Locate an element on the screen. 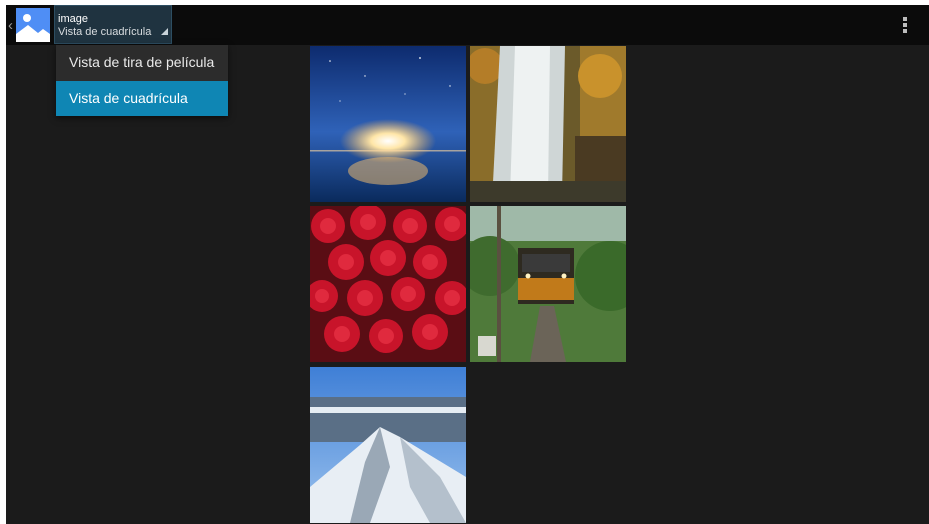 This screenshot has width=929, height=524. thumbnail-train is located at coordinates (548, 284).